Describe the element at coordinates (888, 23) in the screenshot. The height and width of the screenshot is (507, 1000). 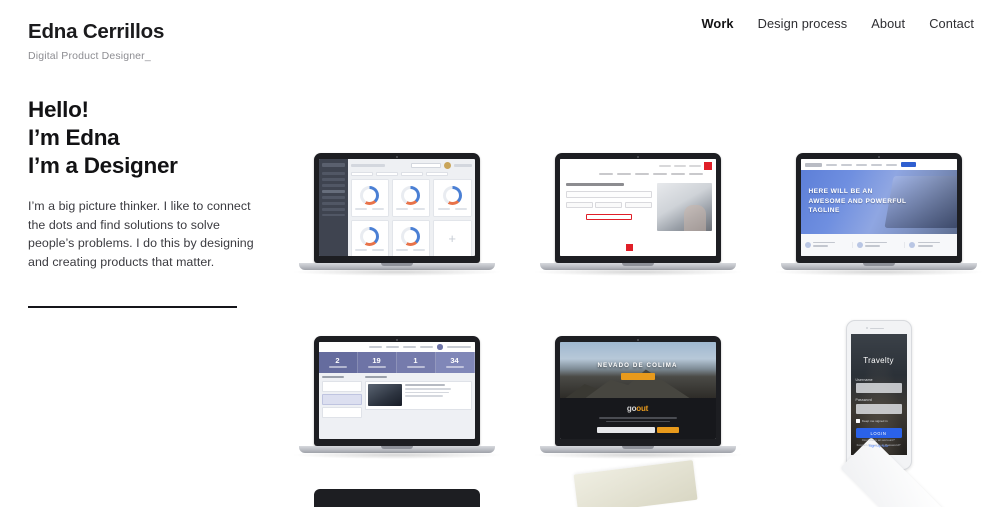
I see `nav-link-about: About` at that location.